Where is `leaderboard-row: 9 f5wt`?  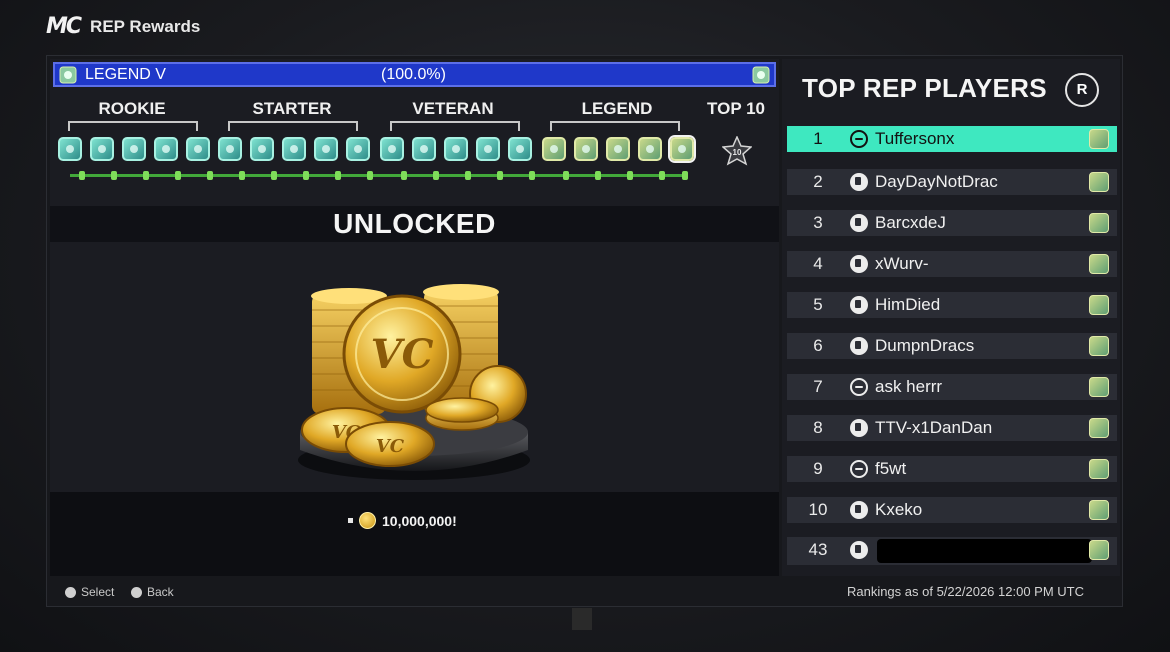
leaderboard-row: 9 f5wt is located at coordinates (952, 469).